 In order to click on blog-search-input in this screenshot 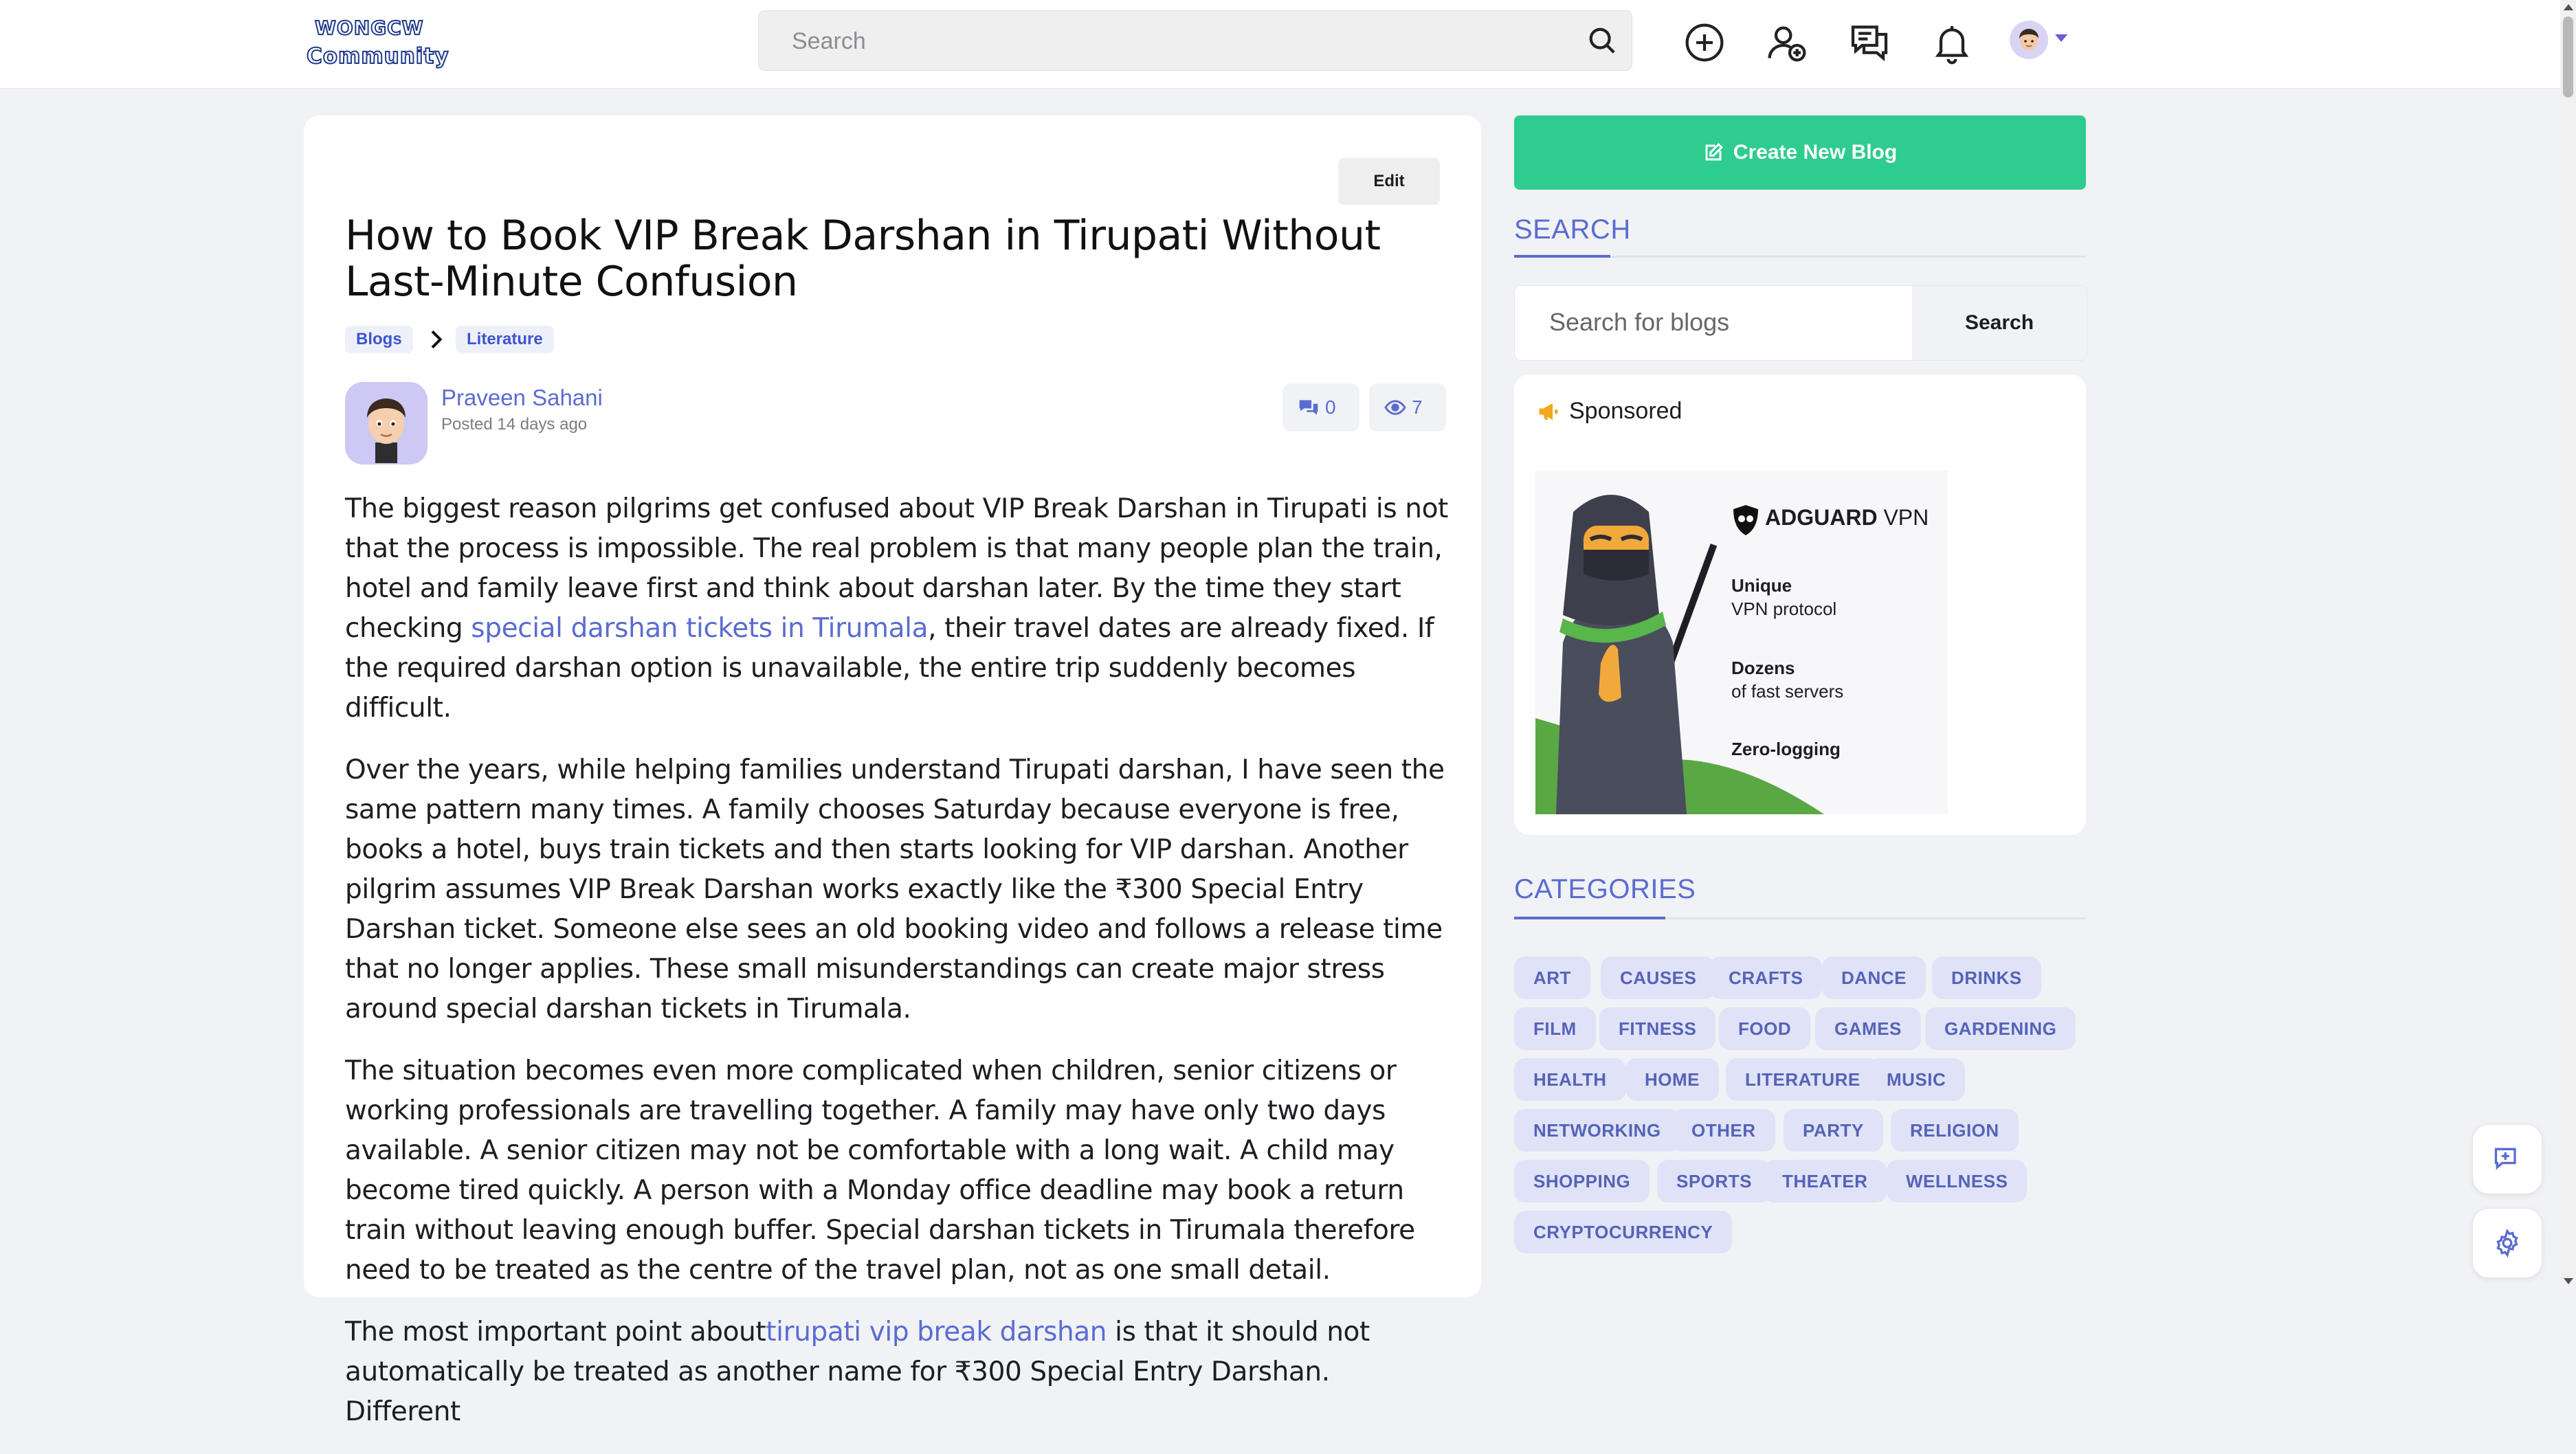, I will do `click(1713, 322)`.